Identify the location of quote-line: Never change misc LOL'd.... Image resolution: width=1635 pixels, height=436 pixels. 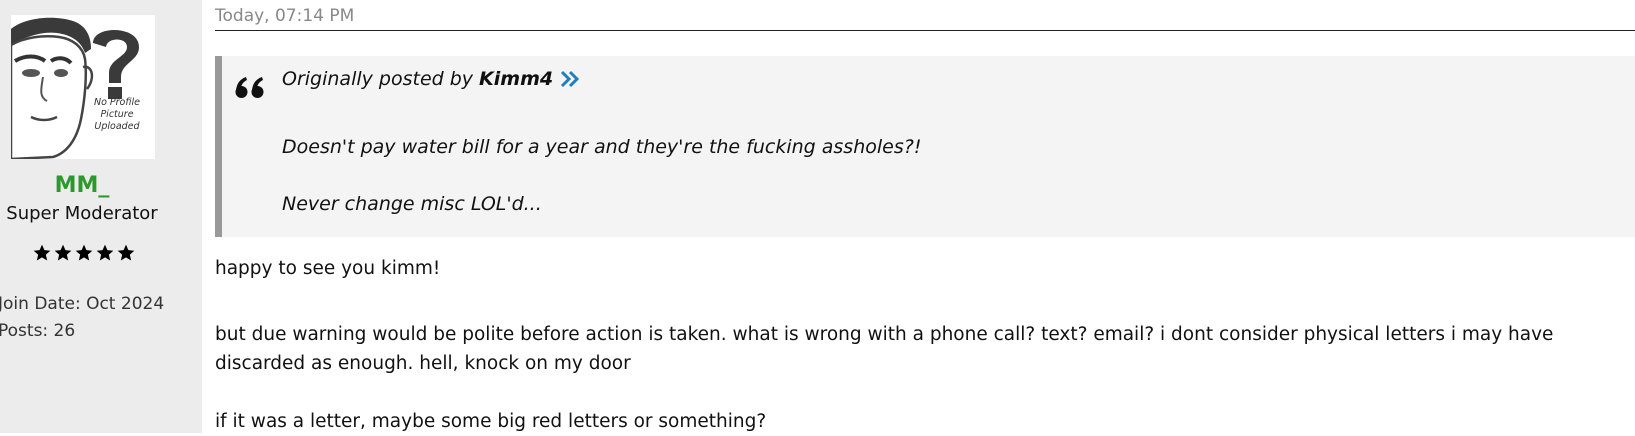
(412, 204).